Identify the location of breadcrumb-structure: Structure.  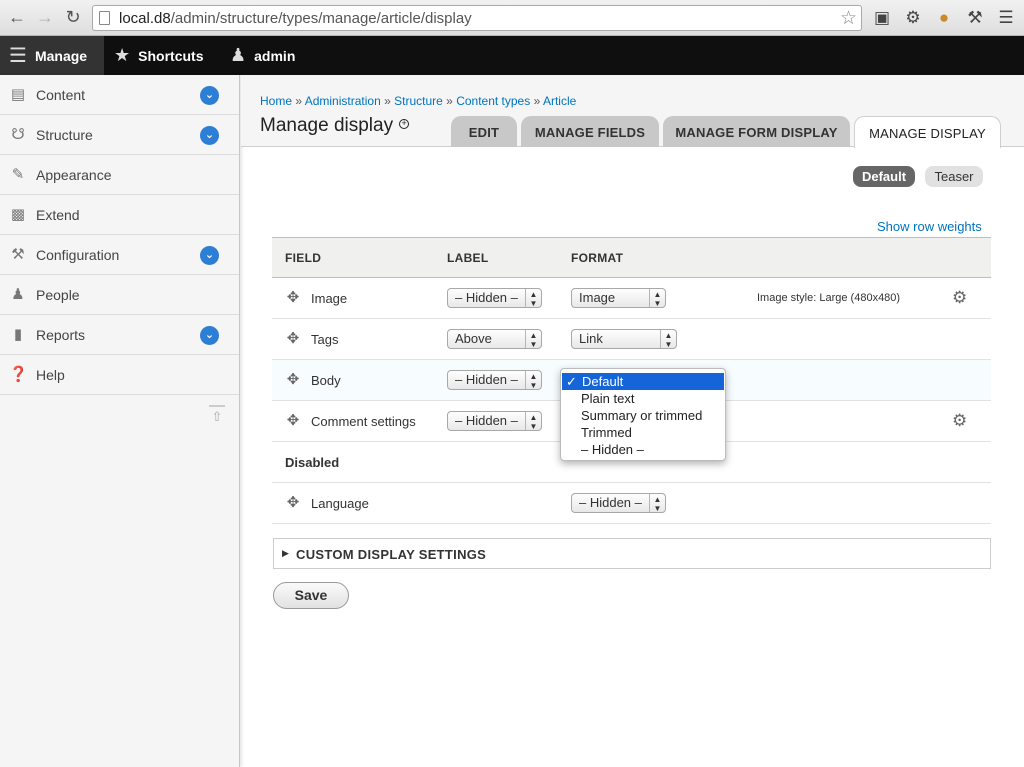
(418, 101).